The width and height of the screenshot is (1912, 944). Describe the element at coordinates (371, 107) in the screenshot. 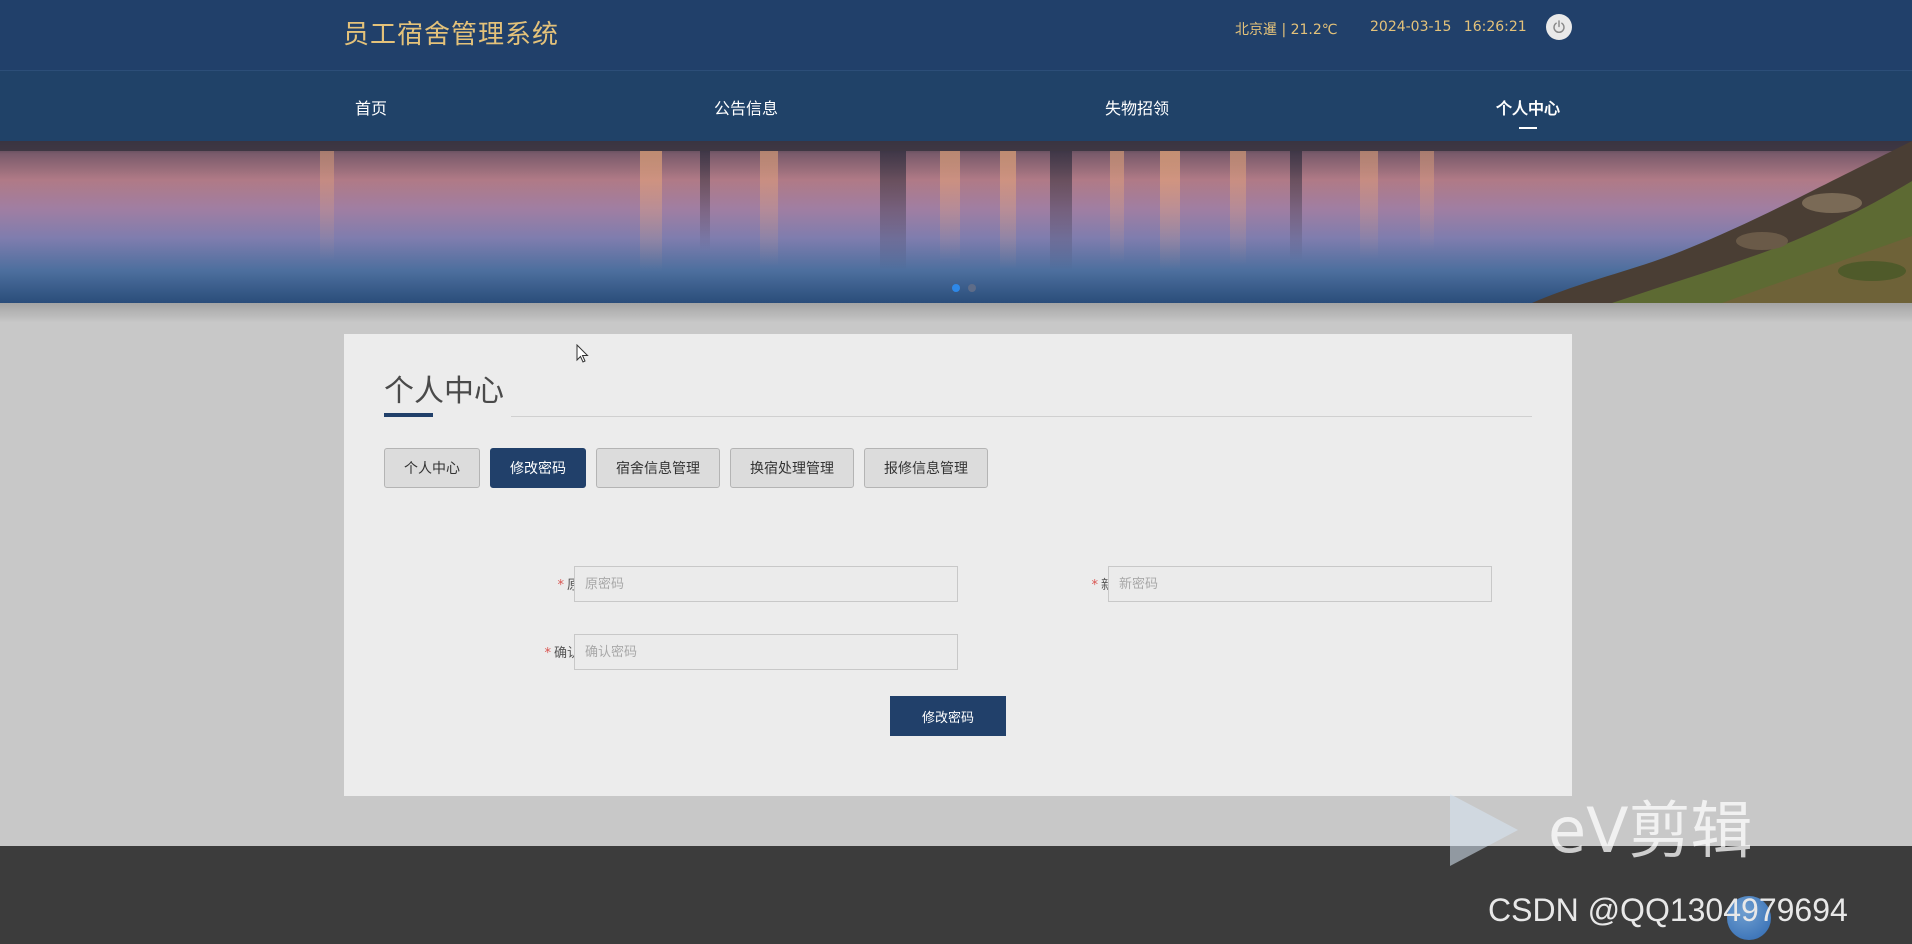

I see `nav-item-home: 首页` at that location.